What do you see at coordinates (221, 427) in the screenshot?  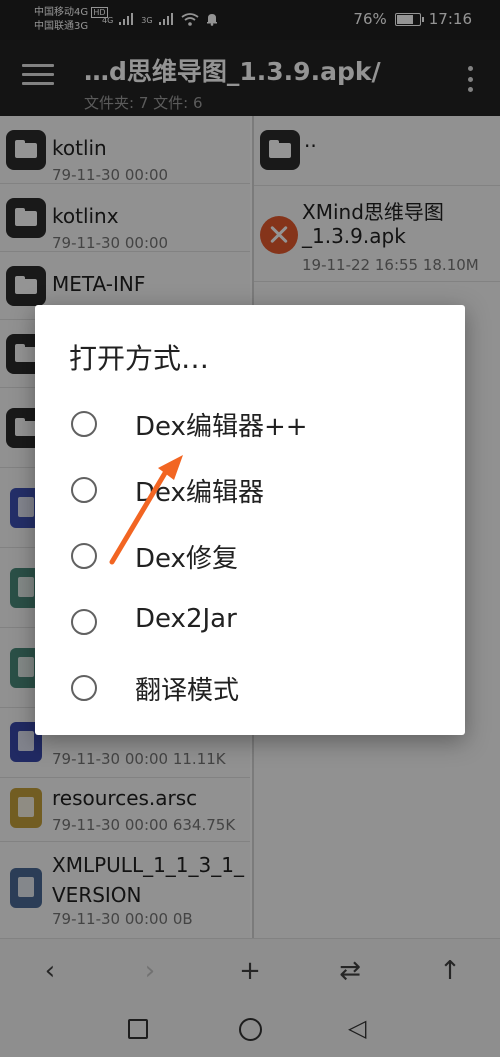 I see `option-label: Dex编辑器++` at bounding box center [221, 427].